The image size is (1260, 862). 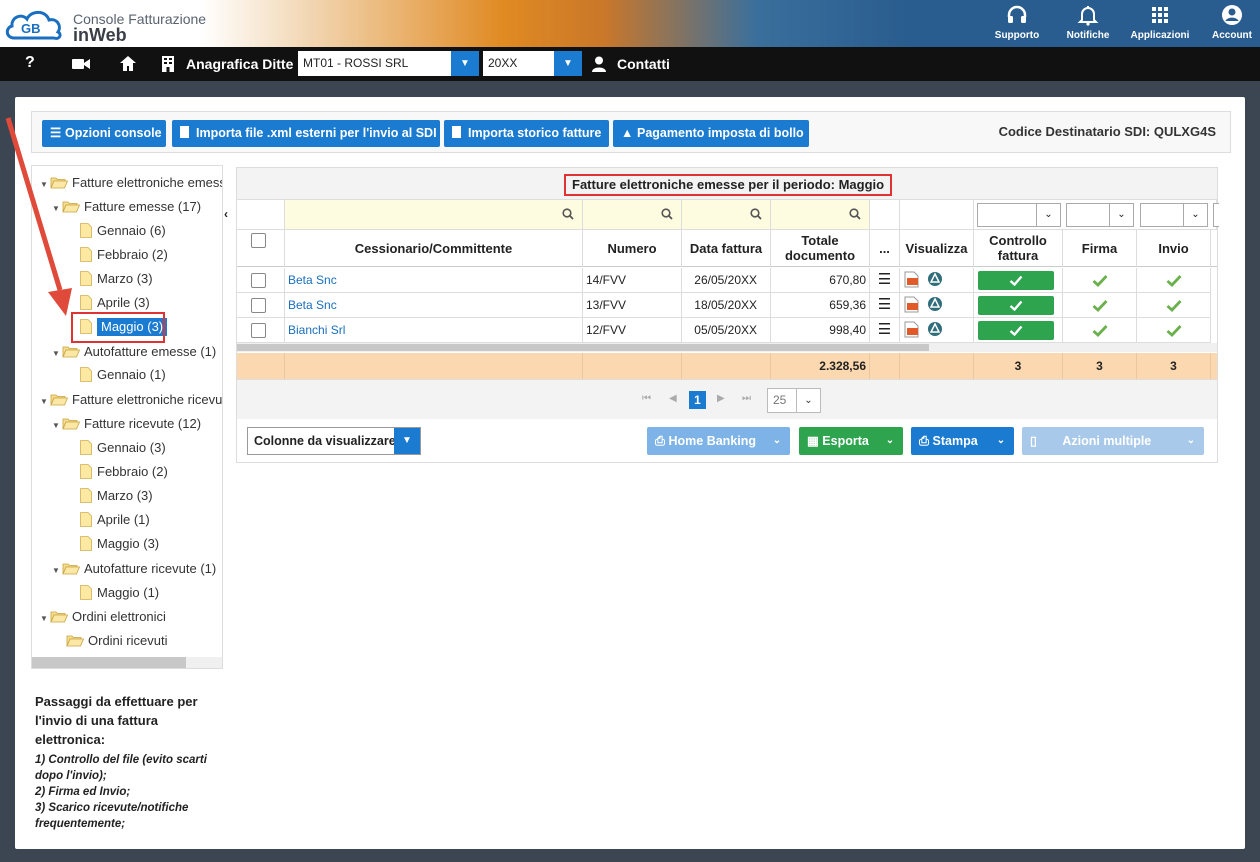 I want to click on filter-dropdown, so click(x=1216, y=215).